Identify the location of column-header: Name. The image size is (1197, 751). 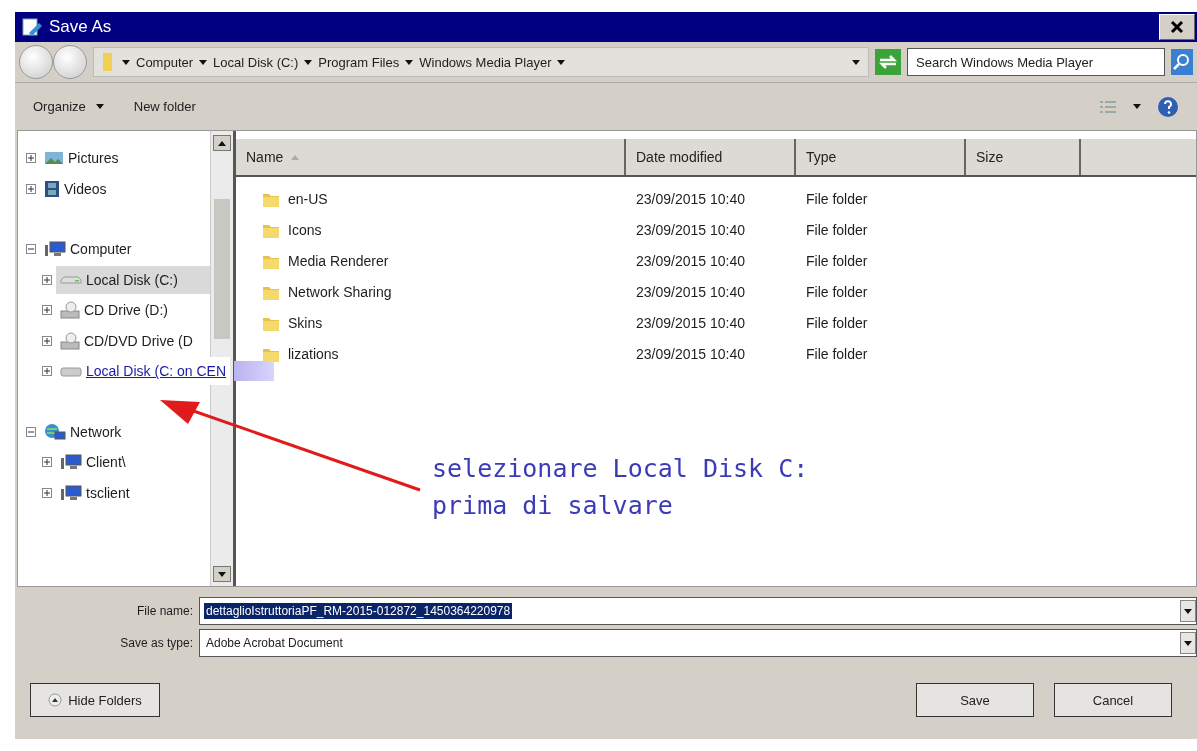
(431, 157).